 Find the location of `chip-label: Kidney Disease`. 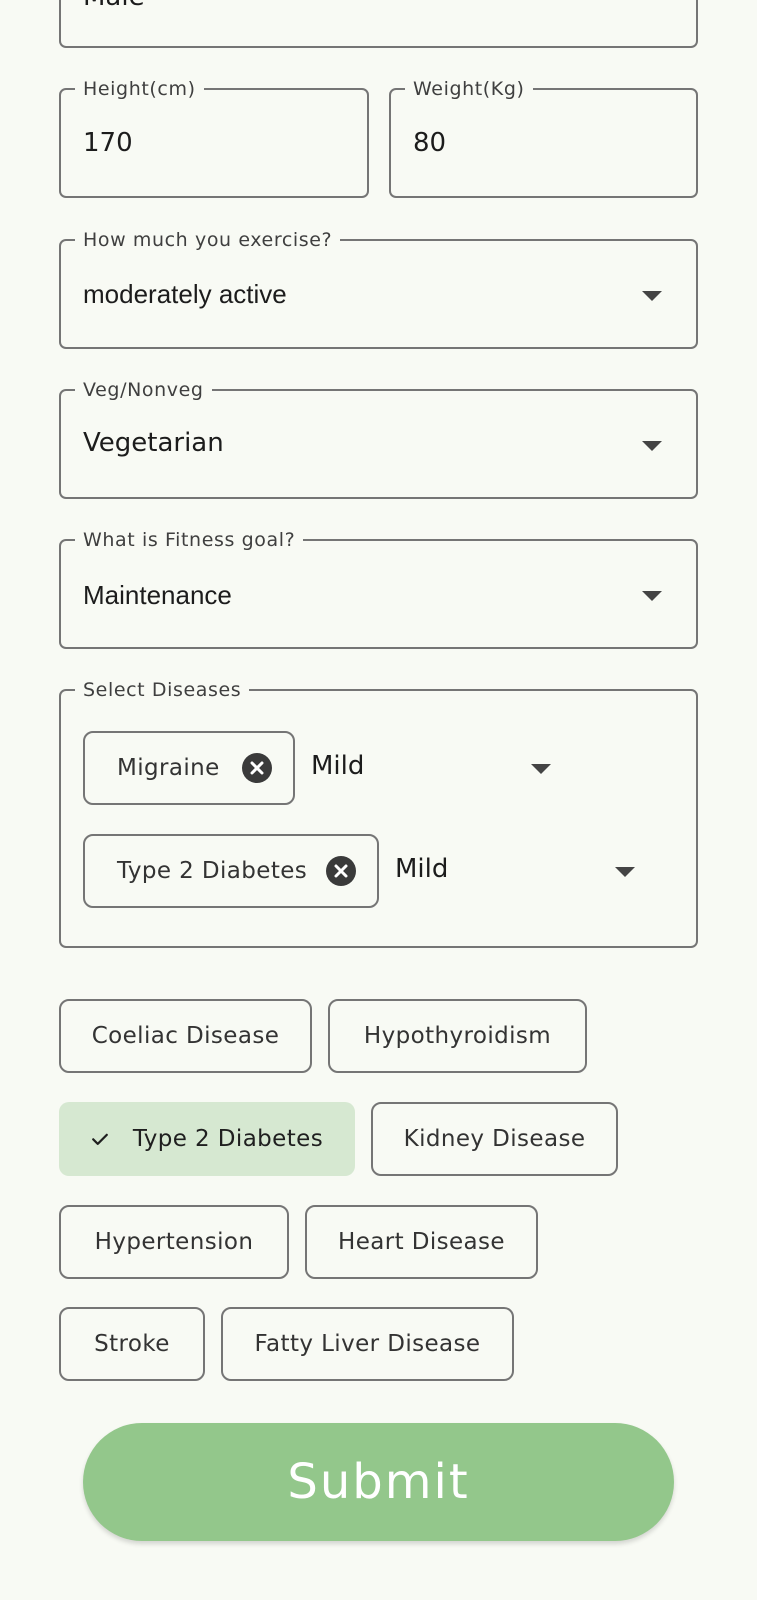

chip-label: Kidney Disease is located at coordinates (494, 1139).